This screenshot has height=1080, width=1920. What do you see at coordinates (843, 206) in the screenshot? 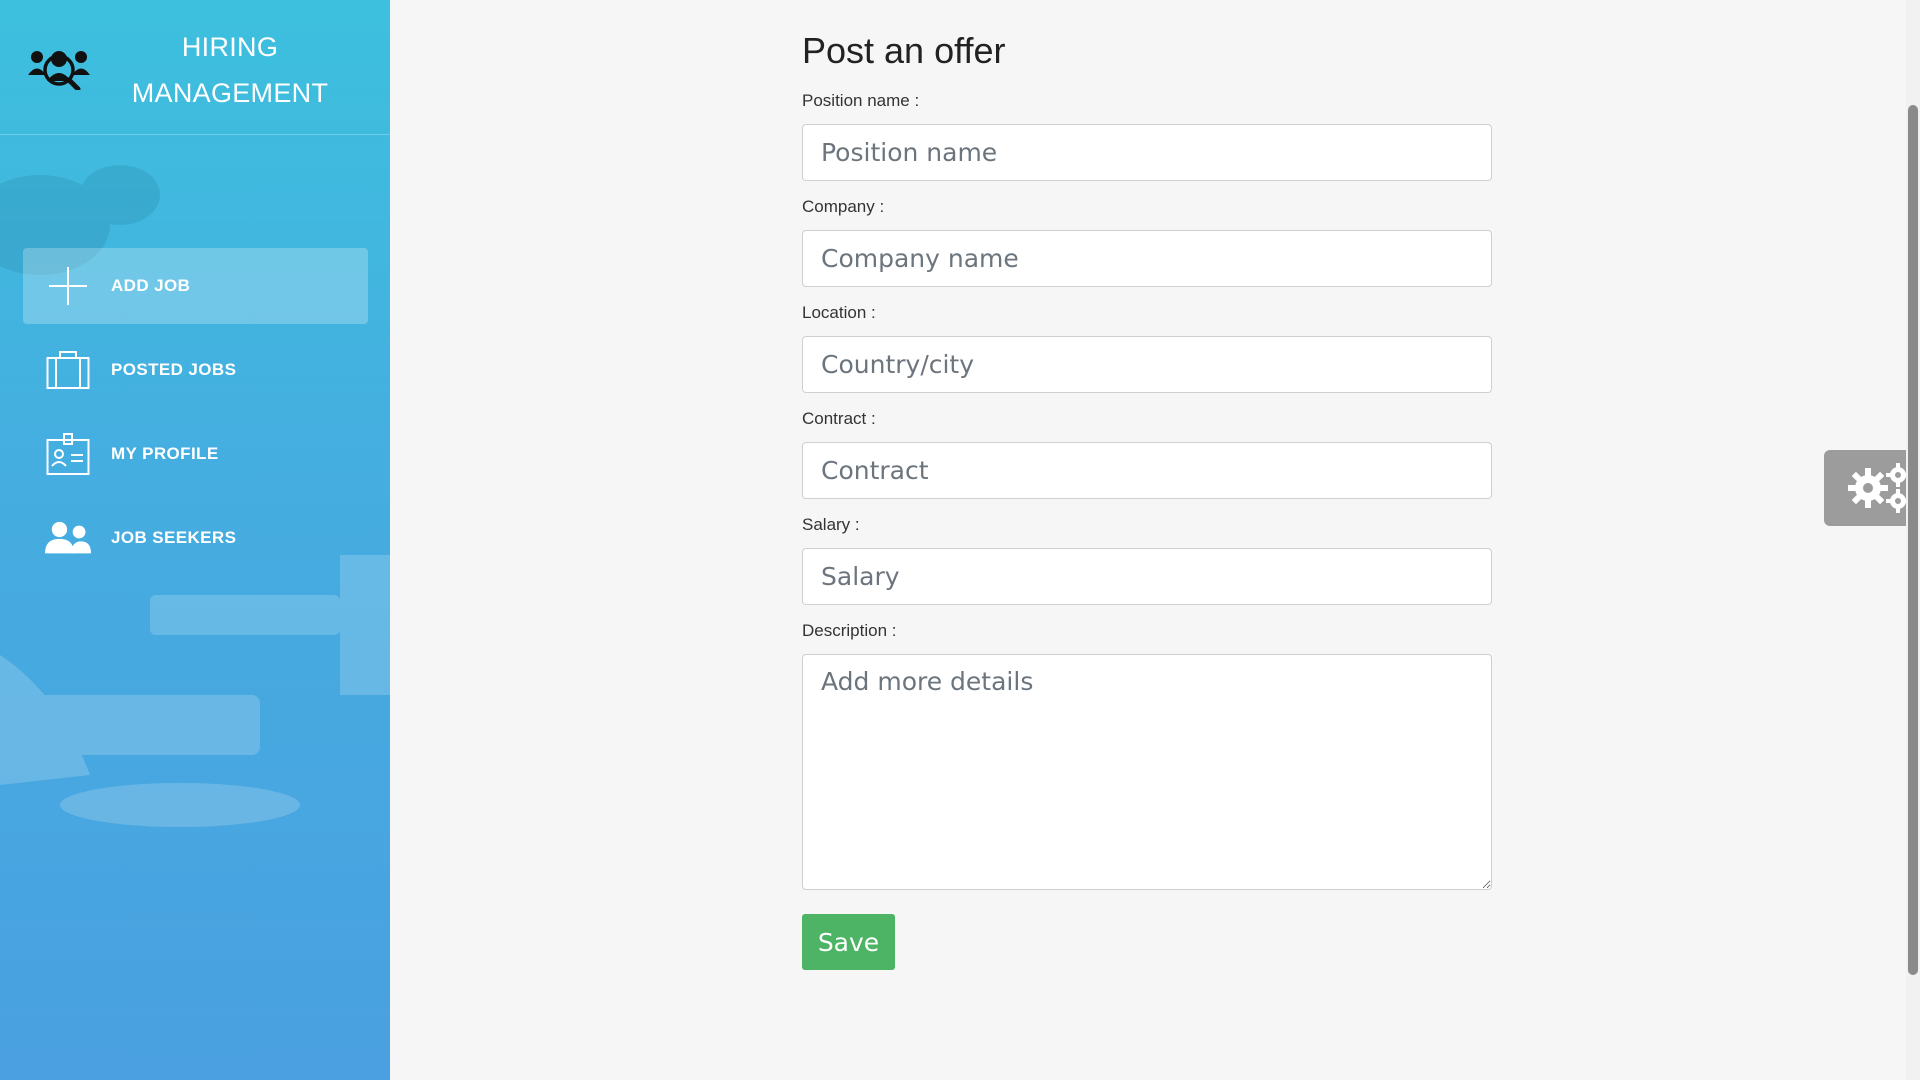
I see `company-label: Company :` at bounding box center [843, 206].